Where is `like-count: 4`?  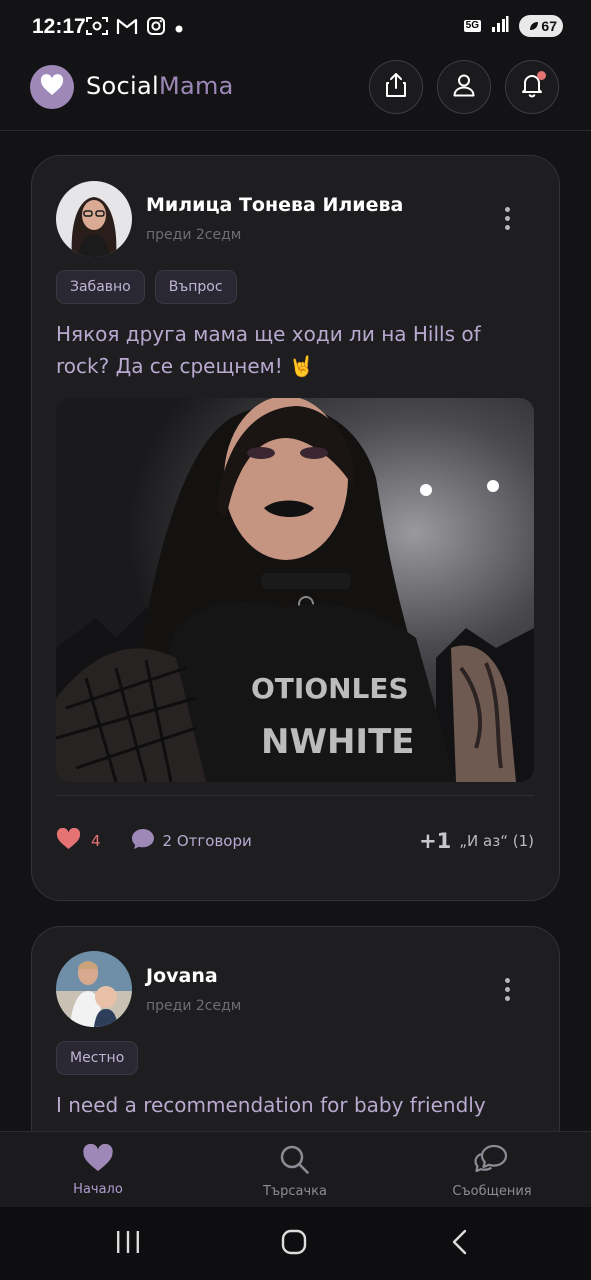
like-count: 4 is located at coordinates (96, 841).